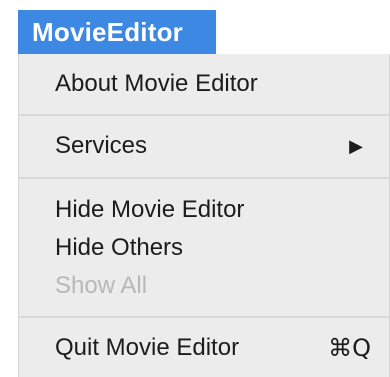 Image resolution: width=390 pixels, height=377 pixels. I want to click on menu-item-about: About Movie Editor, so click(204, 84).